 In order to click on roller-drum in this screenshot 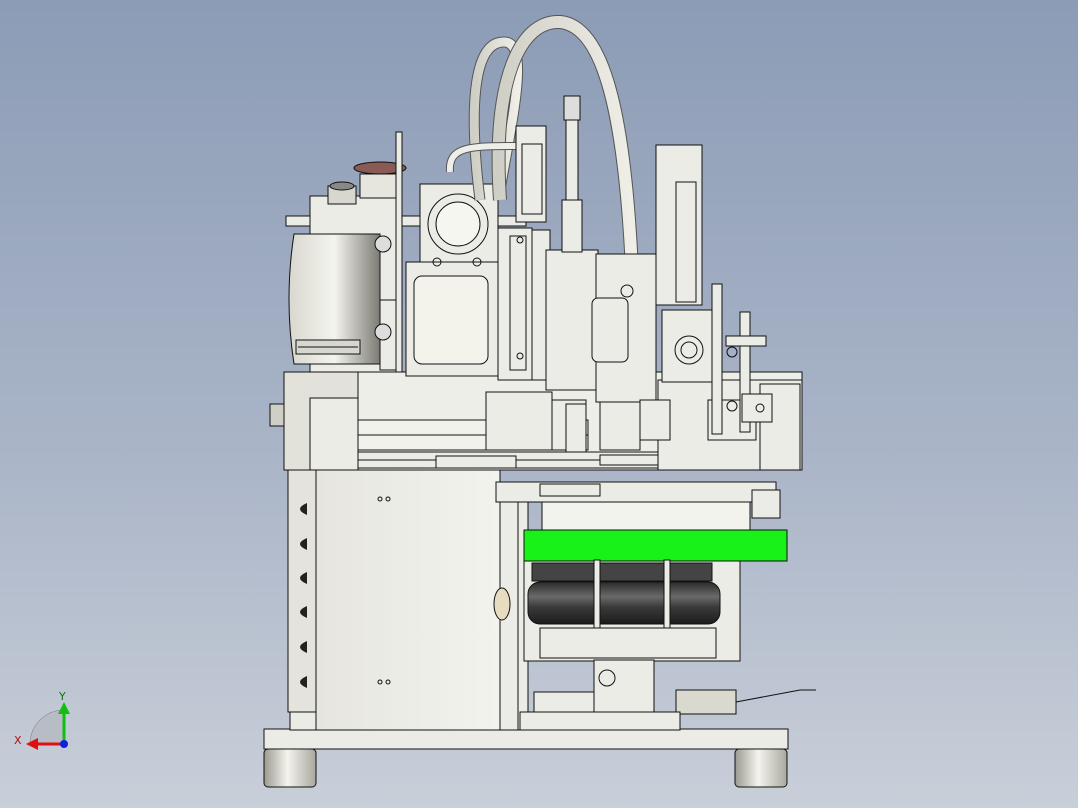, I will do `click(624, 603)`.